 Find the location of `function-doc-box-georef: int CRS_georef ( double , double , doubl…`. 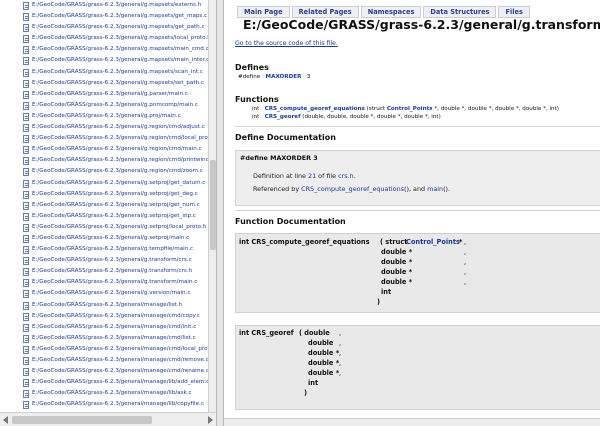

function-doc-box-georef: int CRS_georef ( double , double , doubl… is located at coordinates (417, 367).